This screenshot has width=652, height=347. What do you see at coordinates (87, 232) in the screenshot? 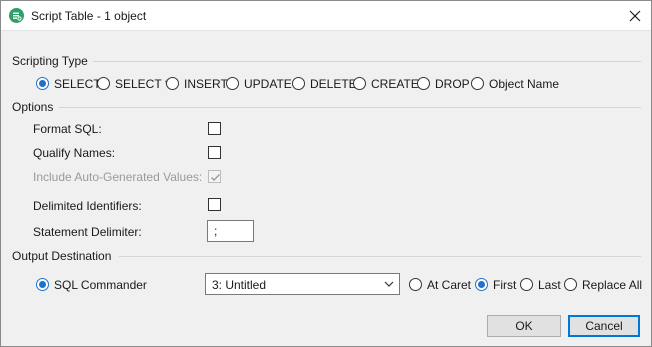
I see `statement-delimiter-label: Statement Delimiter:` at bounding box center [87, 232].